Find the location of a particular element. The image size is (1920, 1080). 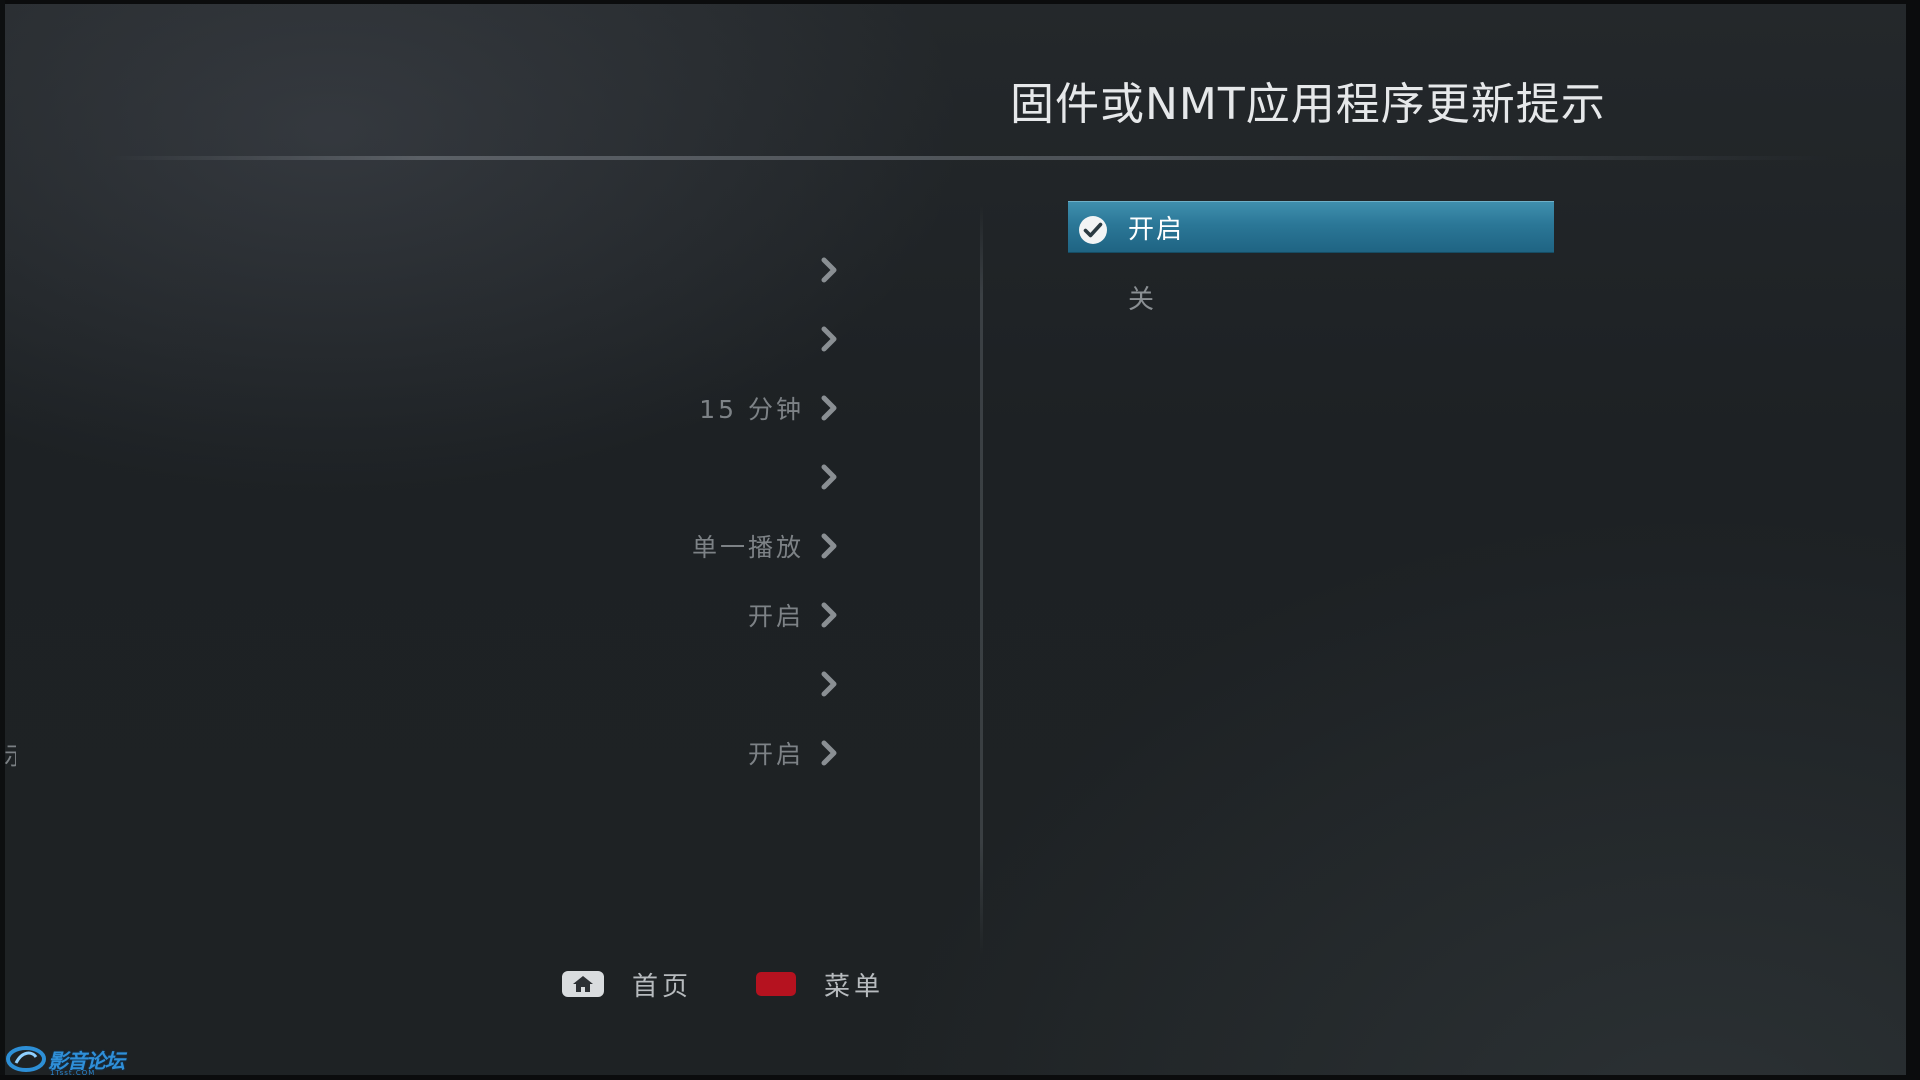

screen-border-right is located at coordinates (1913, 540).